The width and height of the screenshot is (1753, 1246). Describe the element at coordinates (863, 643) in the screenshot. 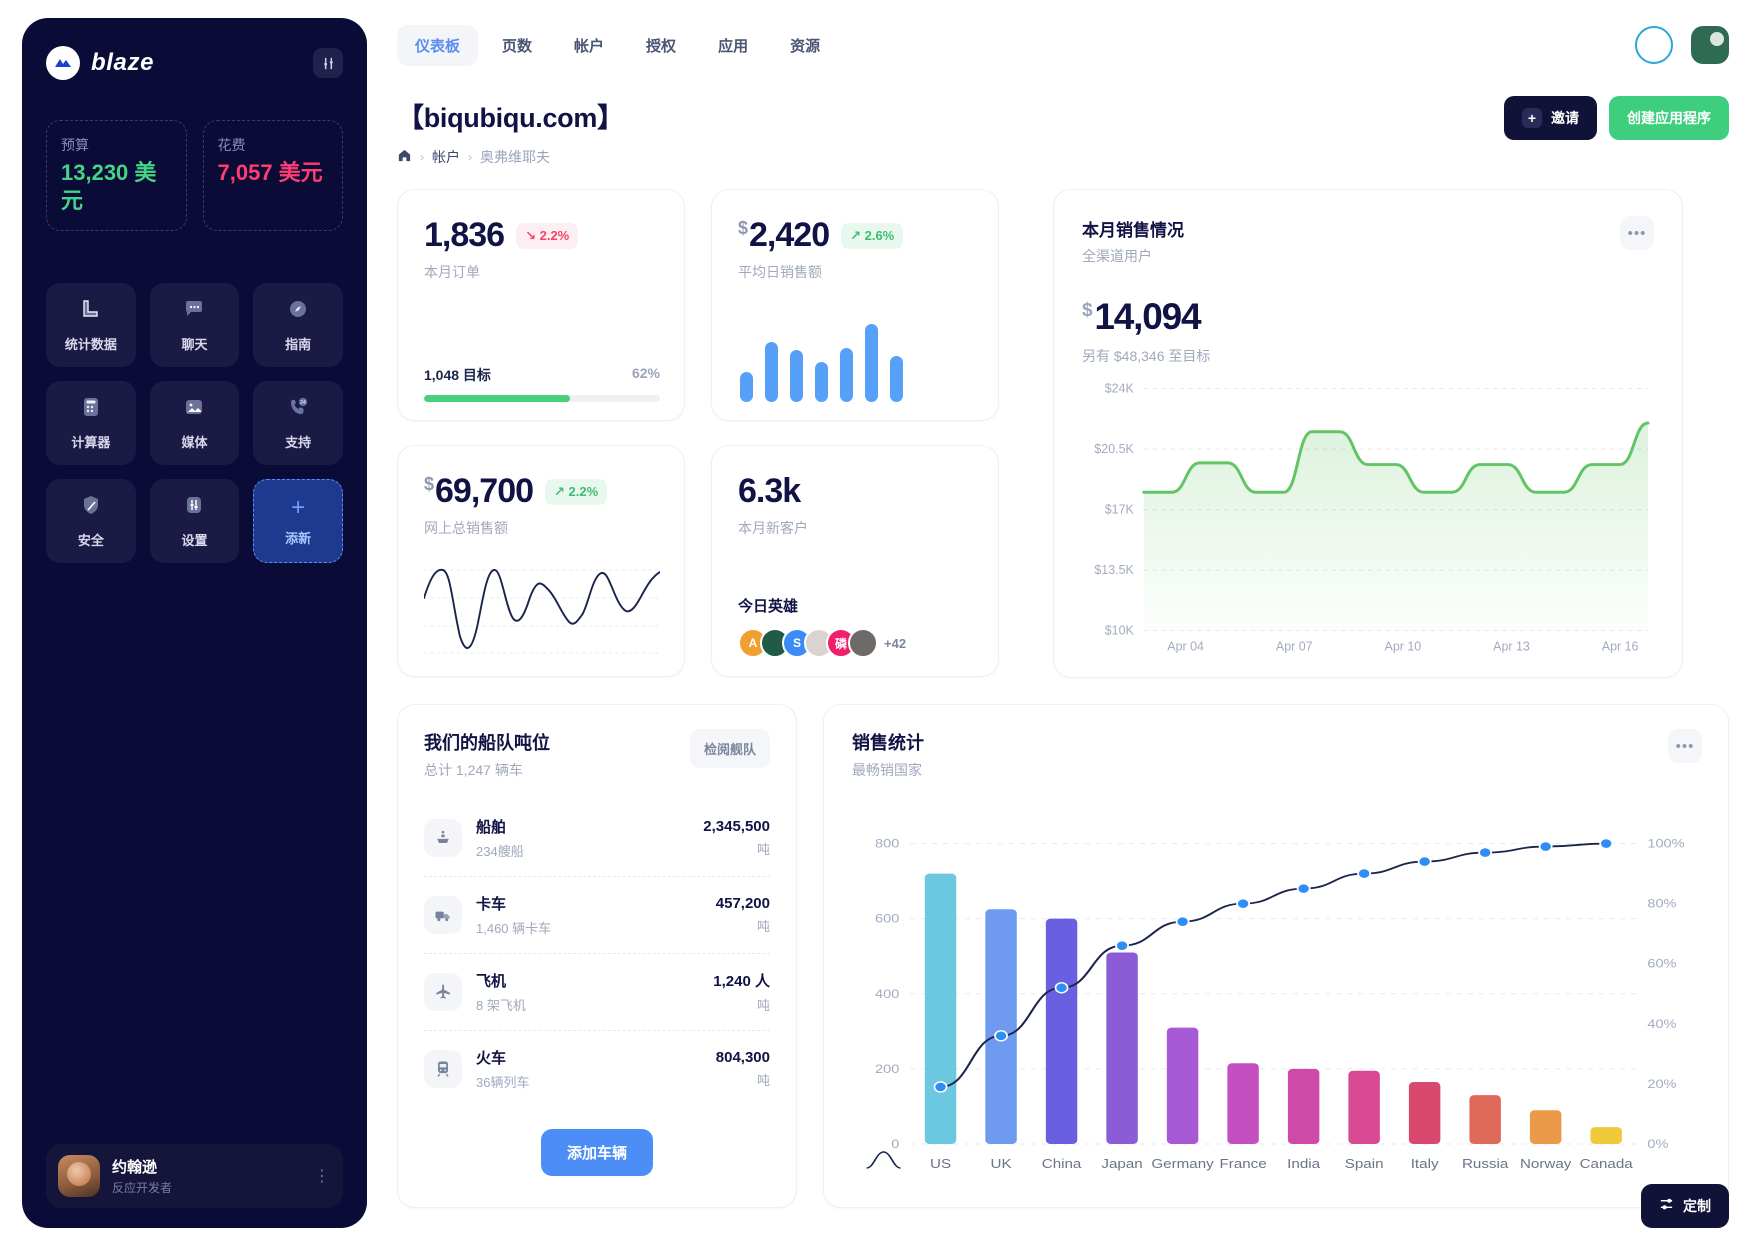

I see `hero-avatar` at that location.